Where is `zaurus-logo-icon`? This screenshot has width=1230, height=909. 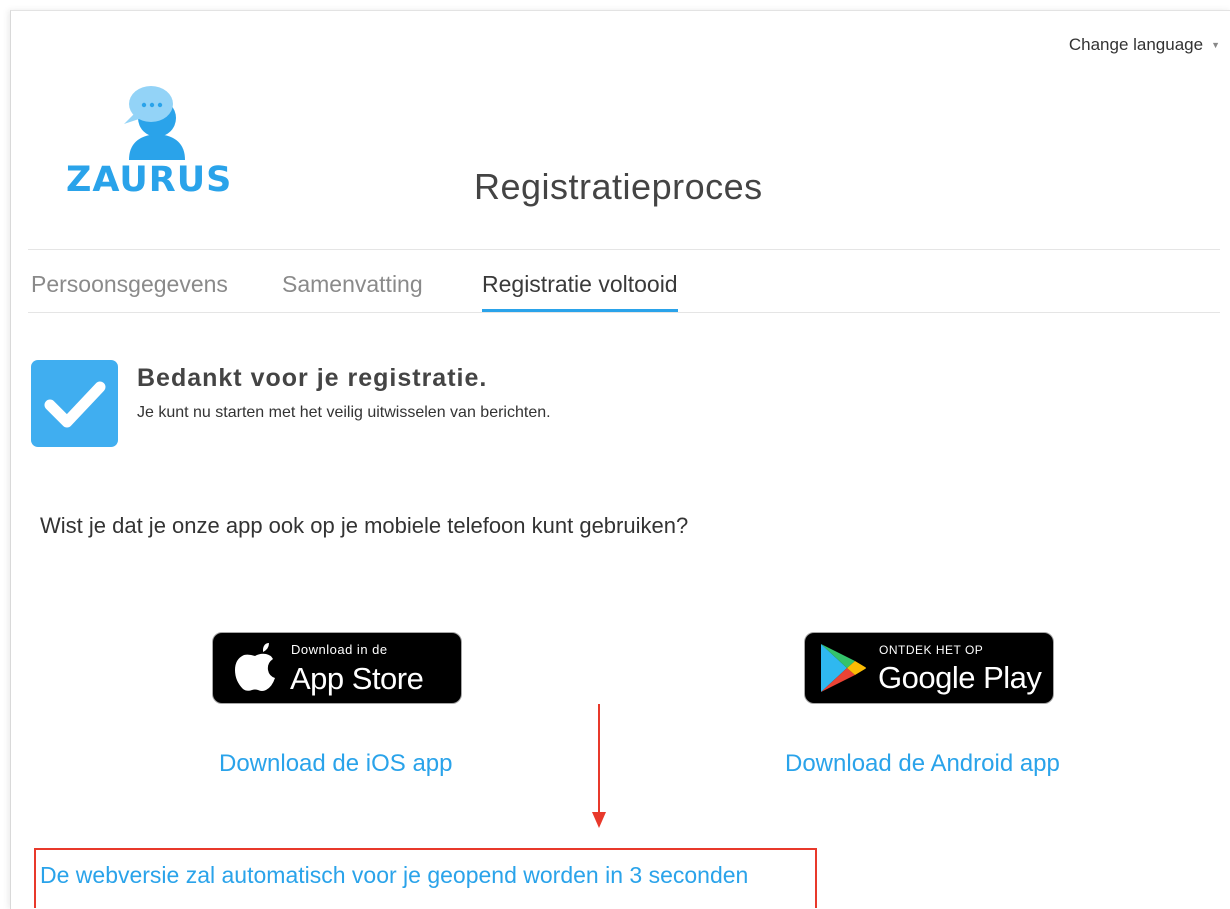 zaurus-logo-icon is located at coordinates (154, 123).